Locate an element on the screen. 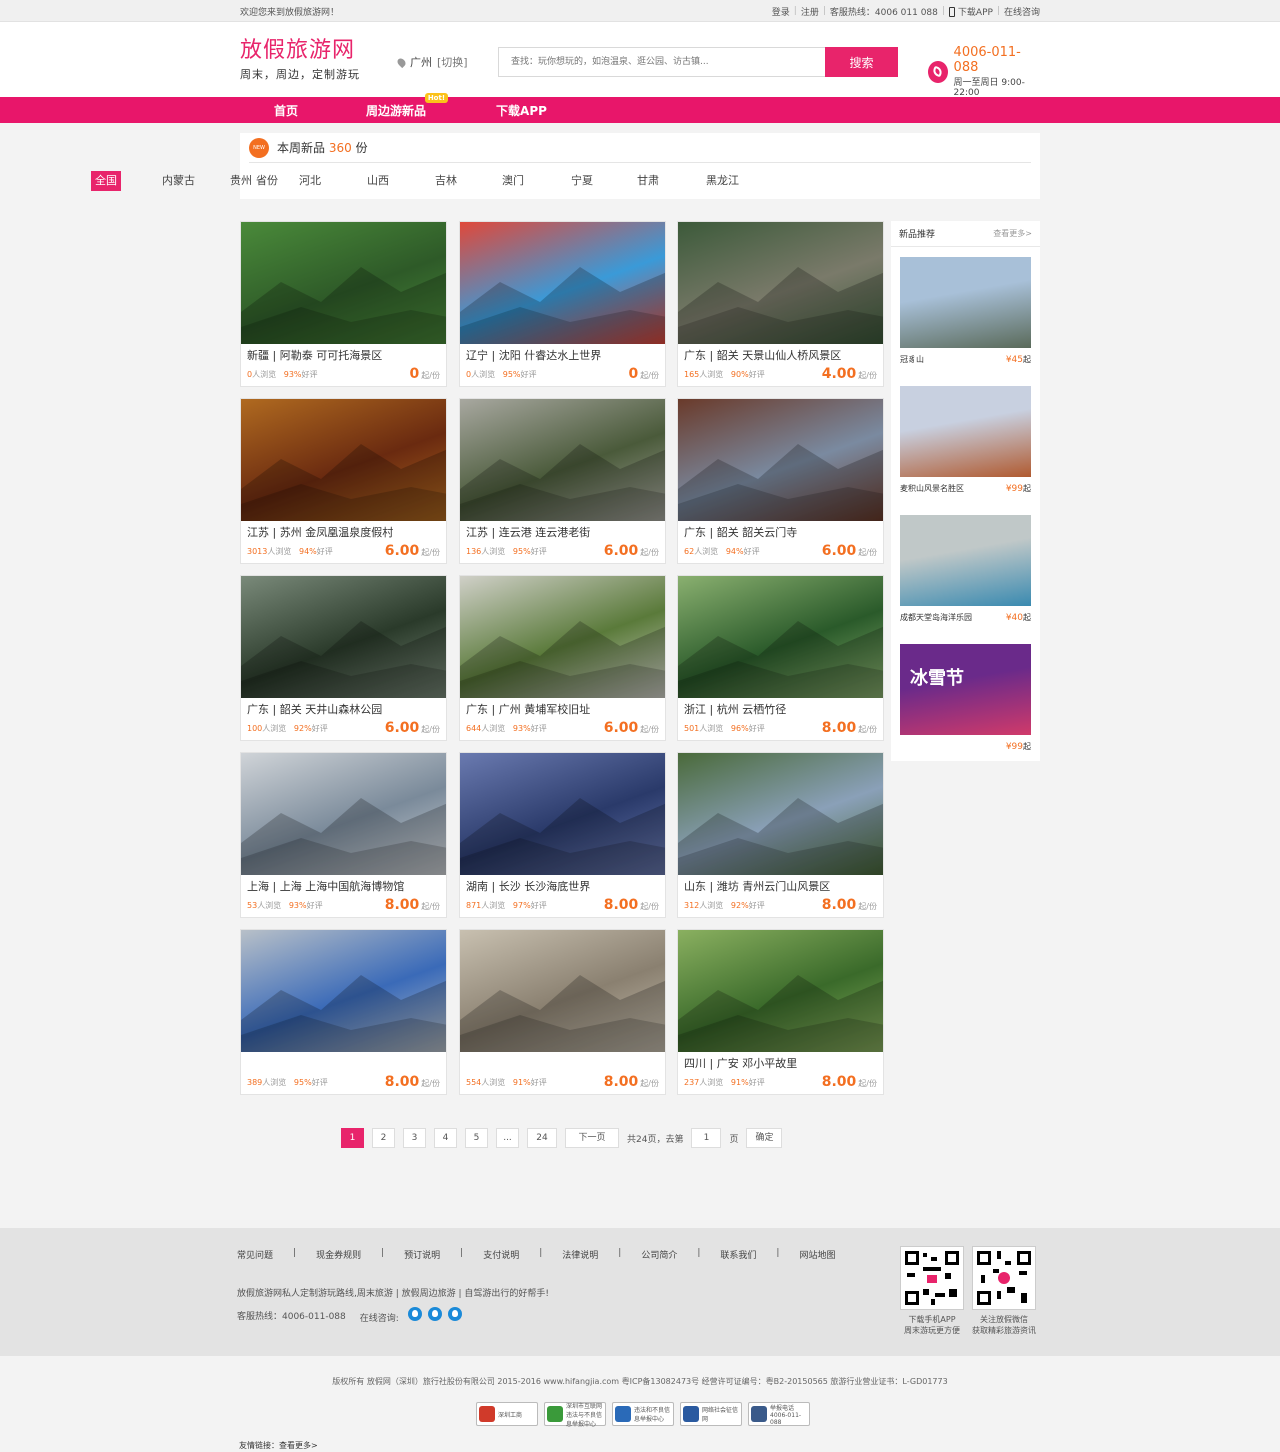  province-6: 澳门 is located at coordinates (513, 181).